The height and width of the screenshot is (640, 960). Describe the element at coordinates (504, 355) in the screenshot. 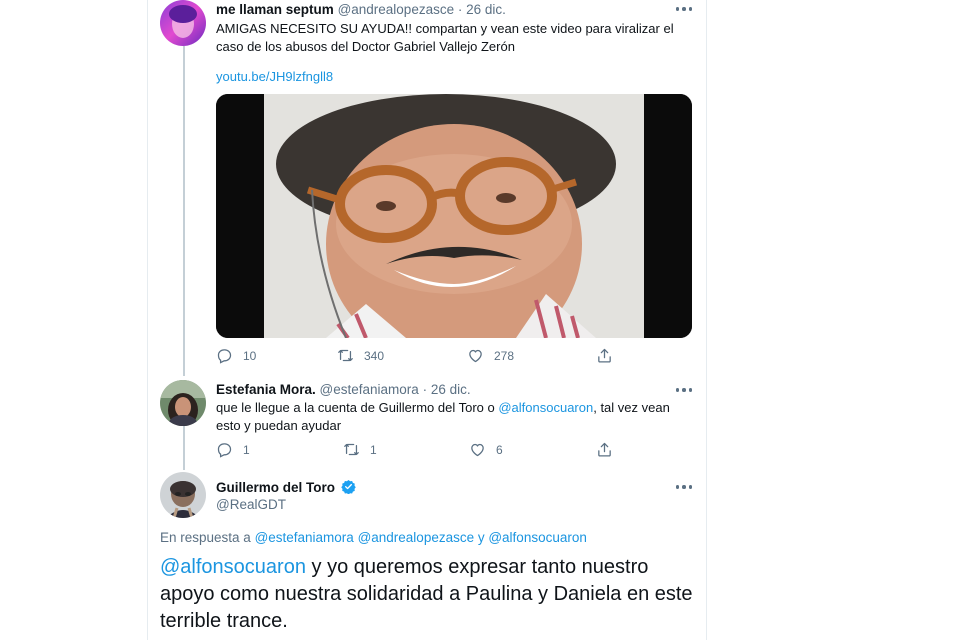

I see `like-count: 278` at that location.